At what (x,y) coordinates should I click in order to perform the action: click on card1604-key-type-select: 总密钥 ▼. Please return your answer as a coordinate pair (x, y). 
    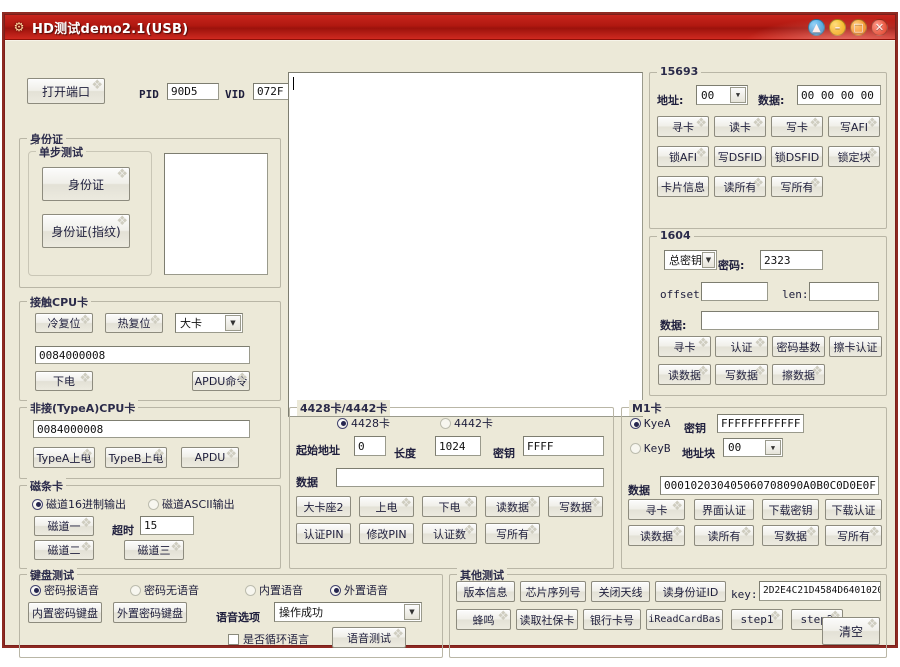
    Looking at the image, I should click on (690, 260).